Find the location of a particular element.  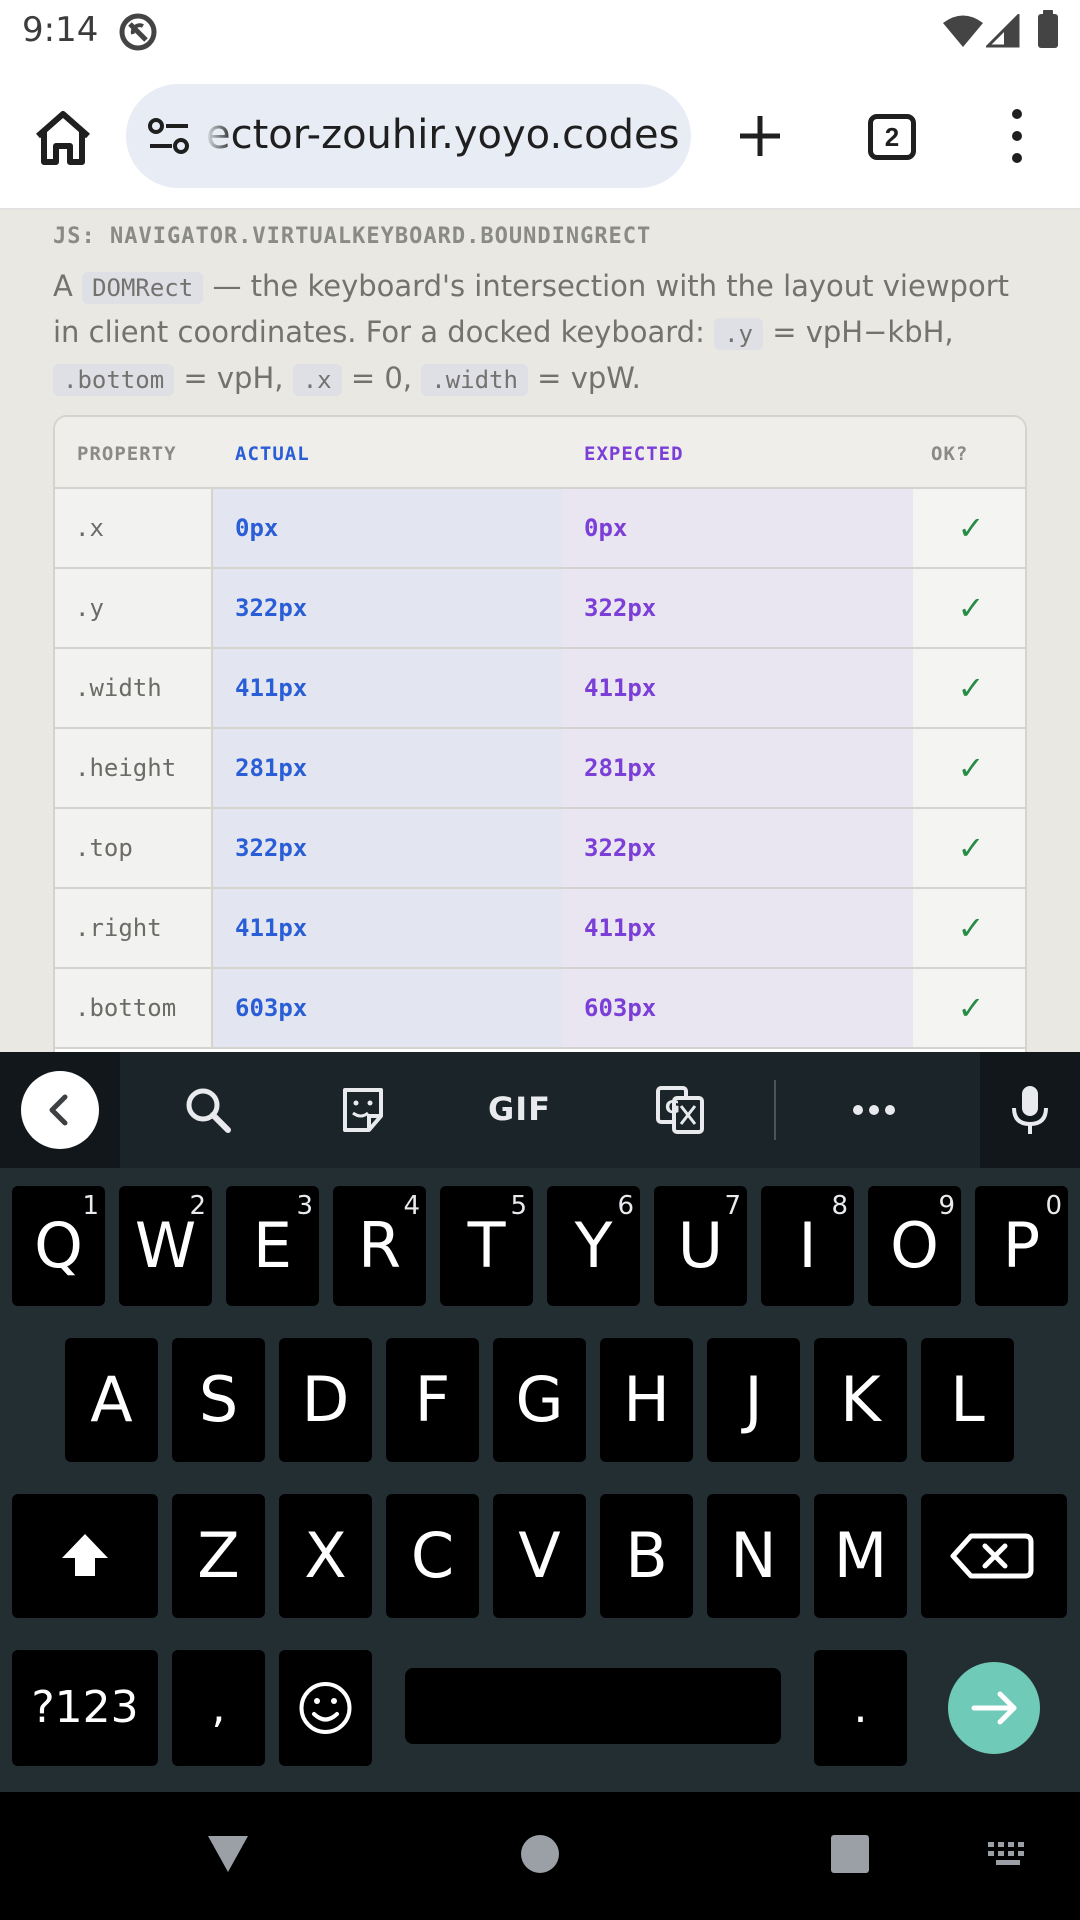

system-nav-bar is located at coordinates (540, 1856).